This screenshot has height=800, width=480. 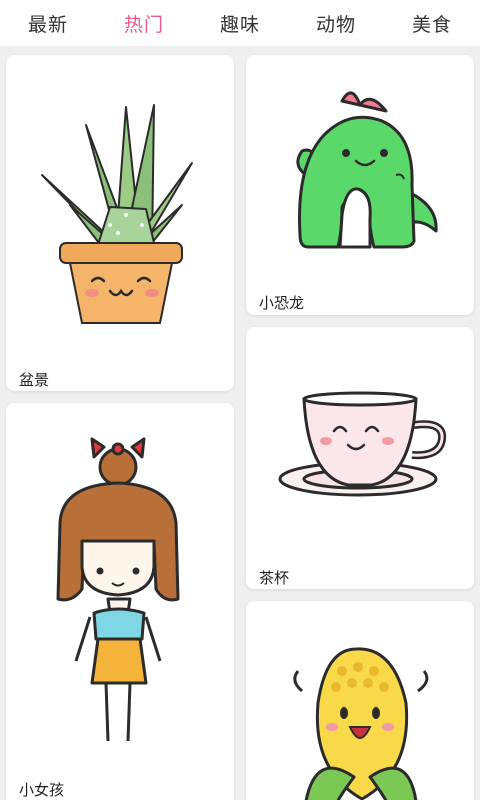 I want to click on drawing-card-corn, so click(x=360, y=700).